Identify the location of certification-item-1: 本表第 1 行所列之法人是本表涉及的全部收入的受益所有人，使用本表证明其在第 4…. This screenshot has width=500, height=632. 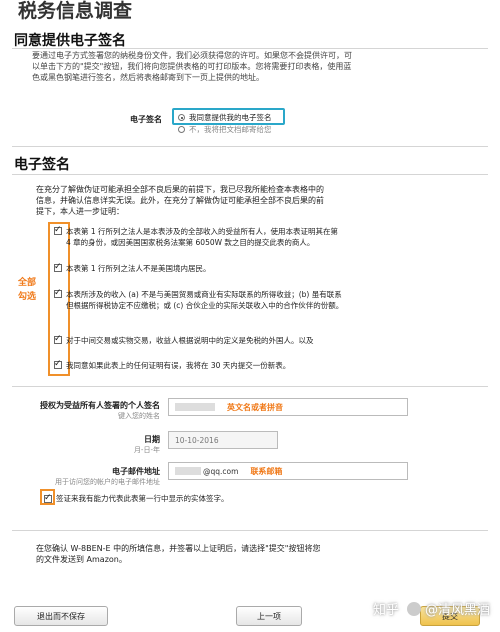
(199, 236).